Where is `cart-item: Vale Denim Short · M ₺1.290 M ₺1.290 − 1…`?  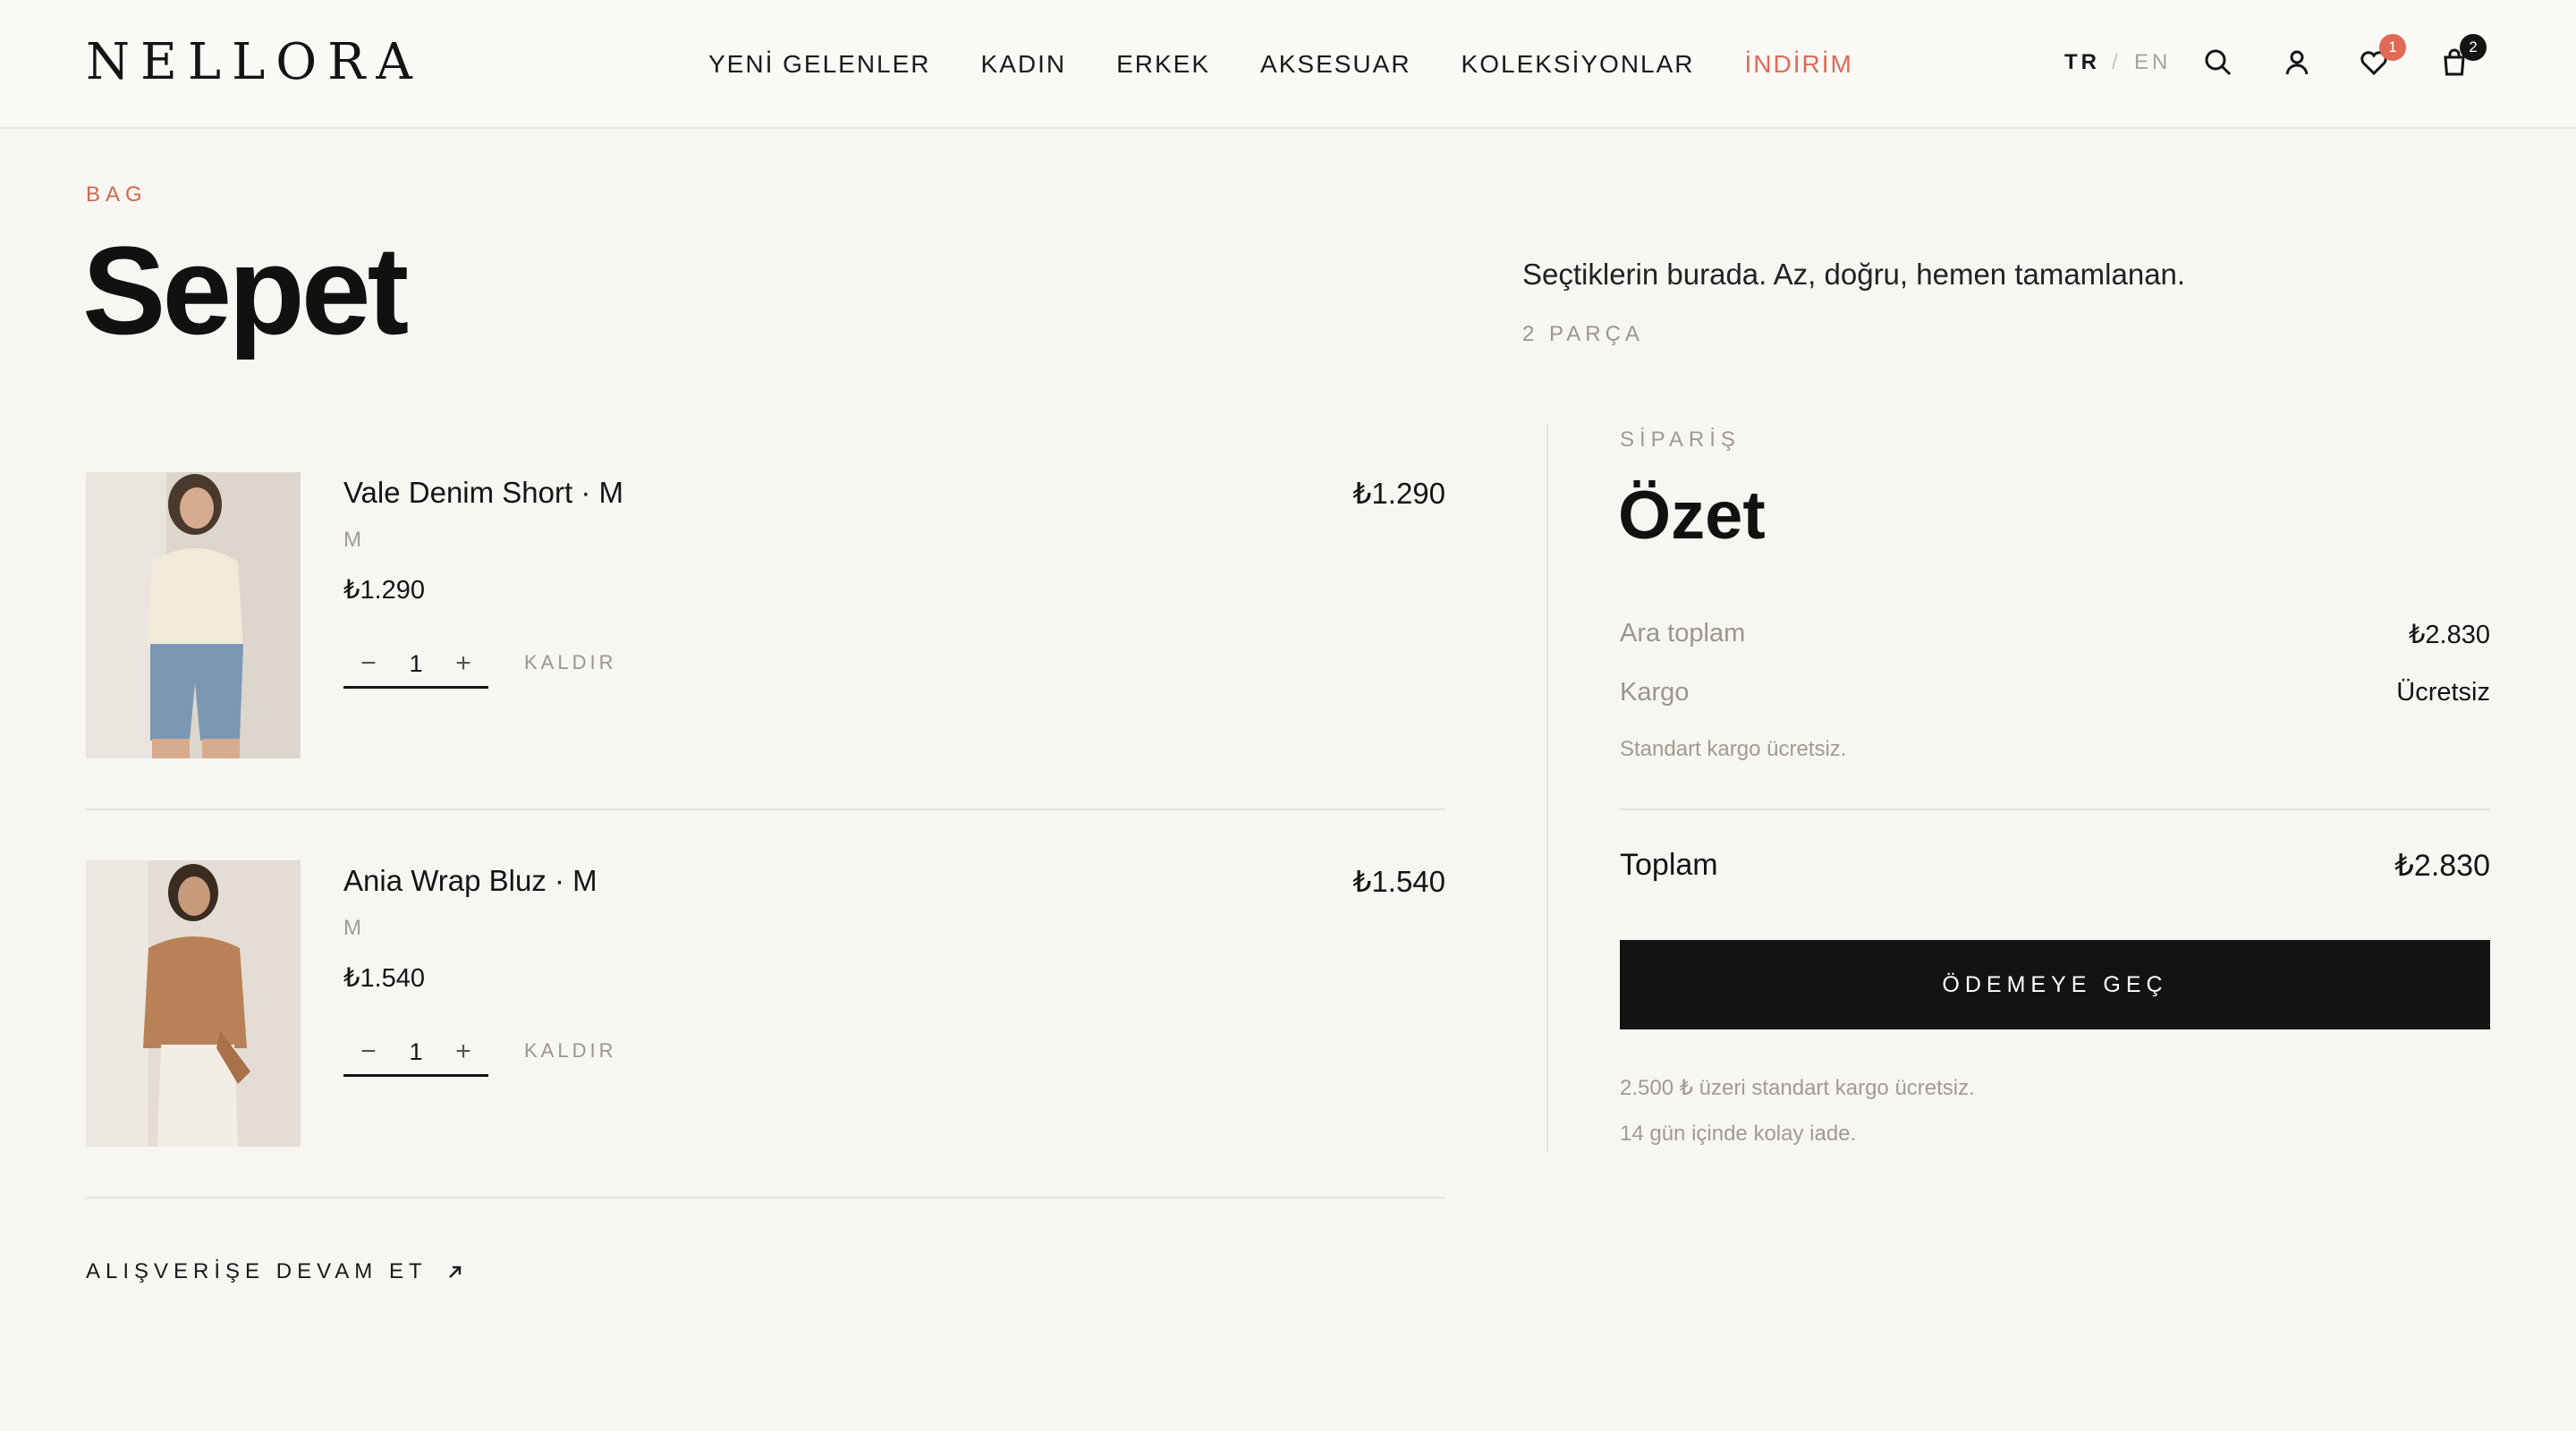
cart-item: Vale Denim Short · M ₺1.290 M ₺1.290 − 1… is located at coordinates (765, 660).